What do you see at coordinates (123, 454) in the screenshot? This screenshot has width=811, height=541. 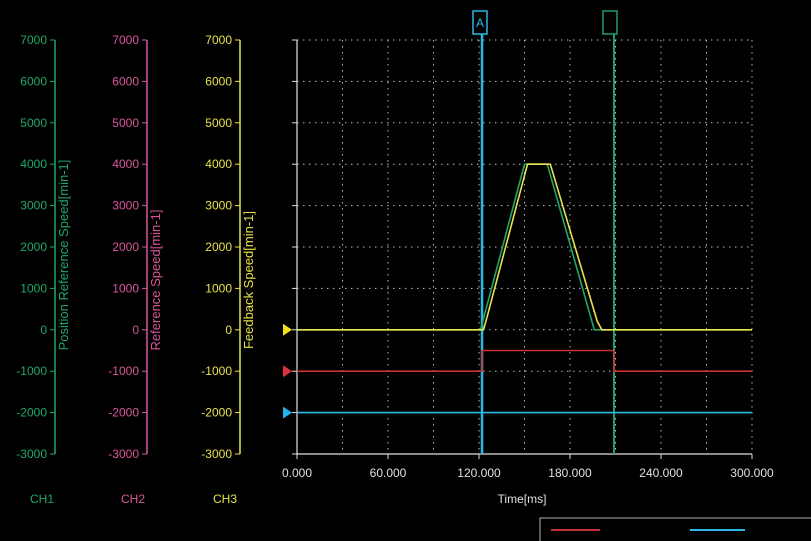 I see `ch2-tick-label: -3000` at bounding box center [123, 454].